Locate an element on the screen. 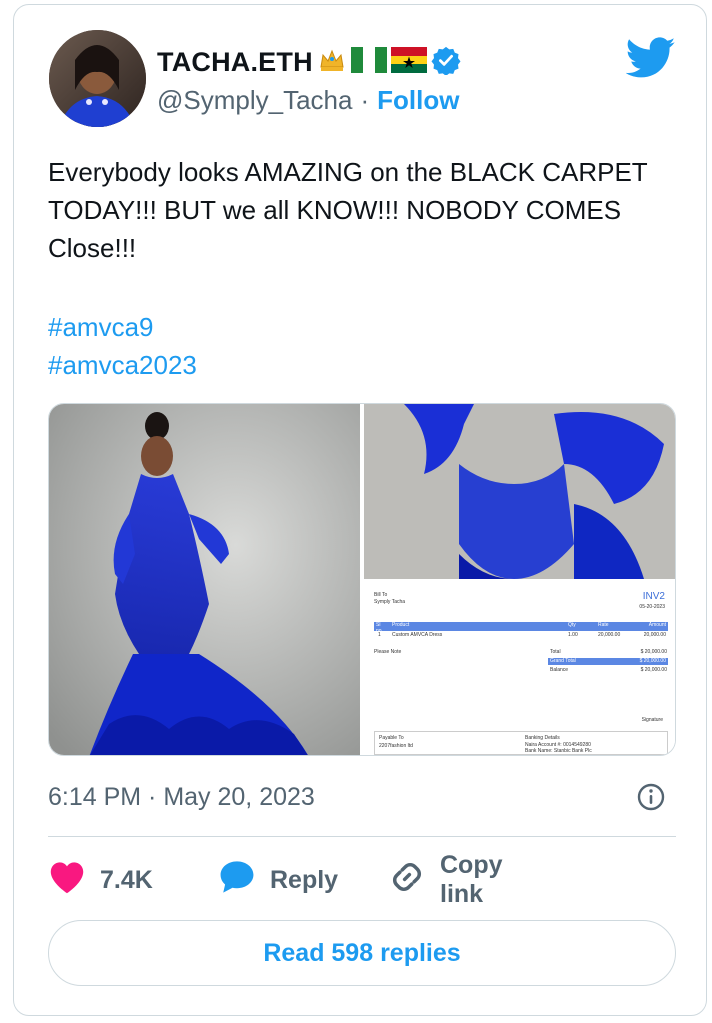 The image size is (712, 1023). invoice-signature: Signature is located at coordinates (652, 720).